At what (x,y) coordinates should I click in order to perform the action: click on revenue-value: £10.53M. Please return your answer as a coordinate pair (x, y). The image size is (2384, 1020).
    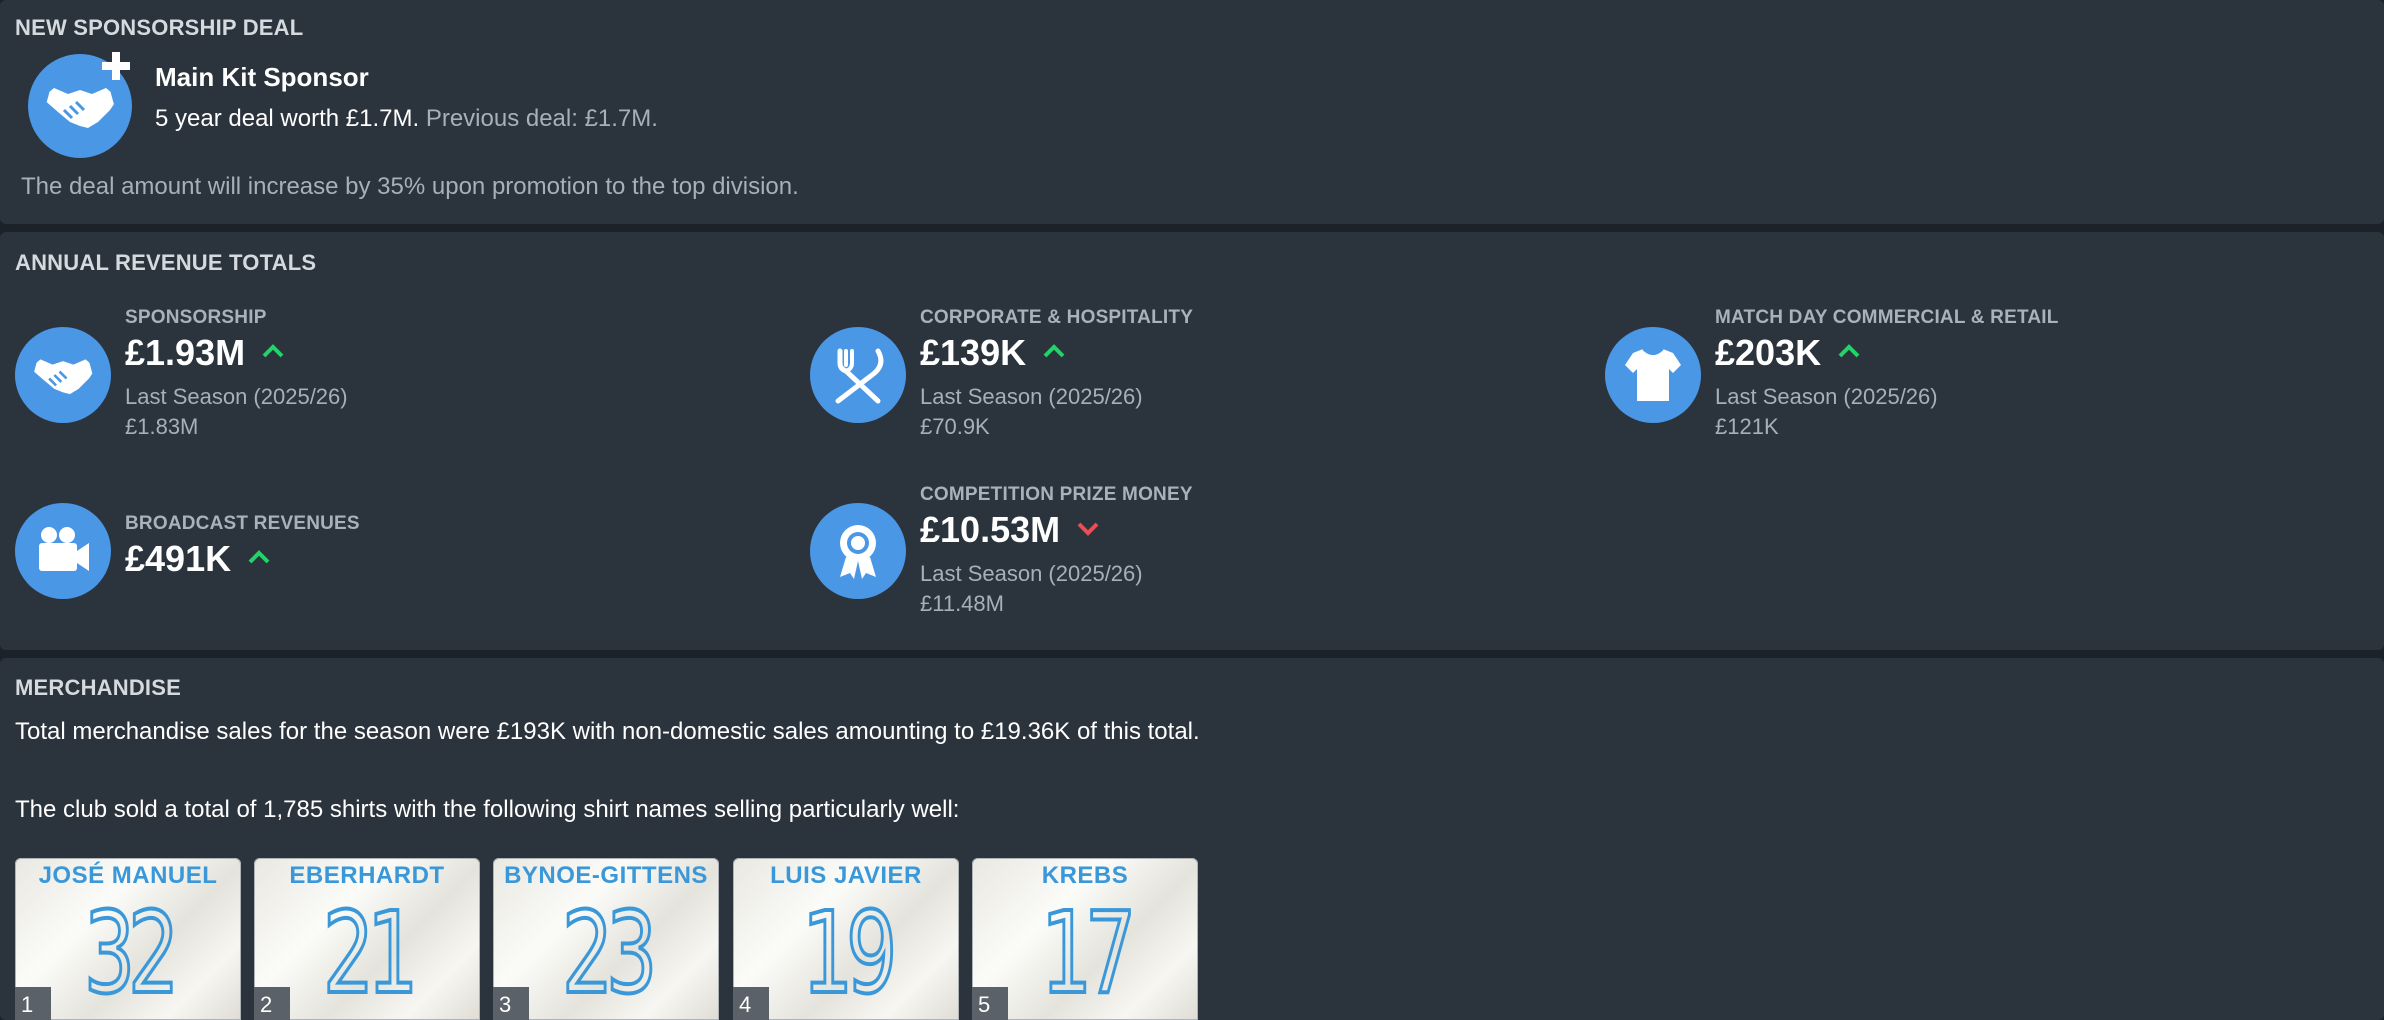
    Looking at the image, I should click on (1010, 530).